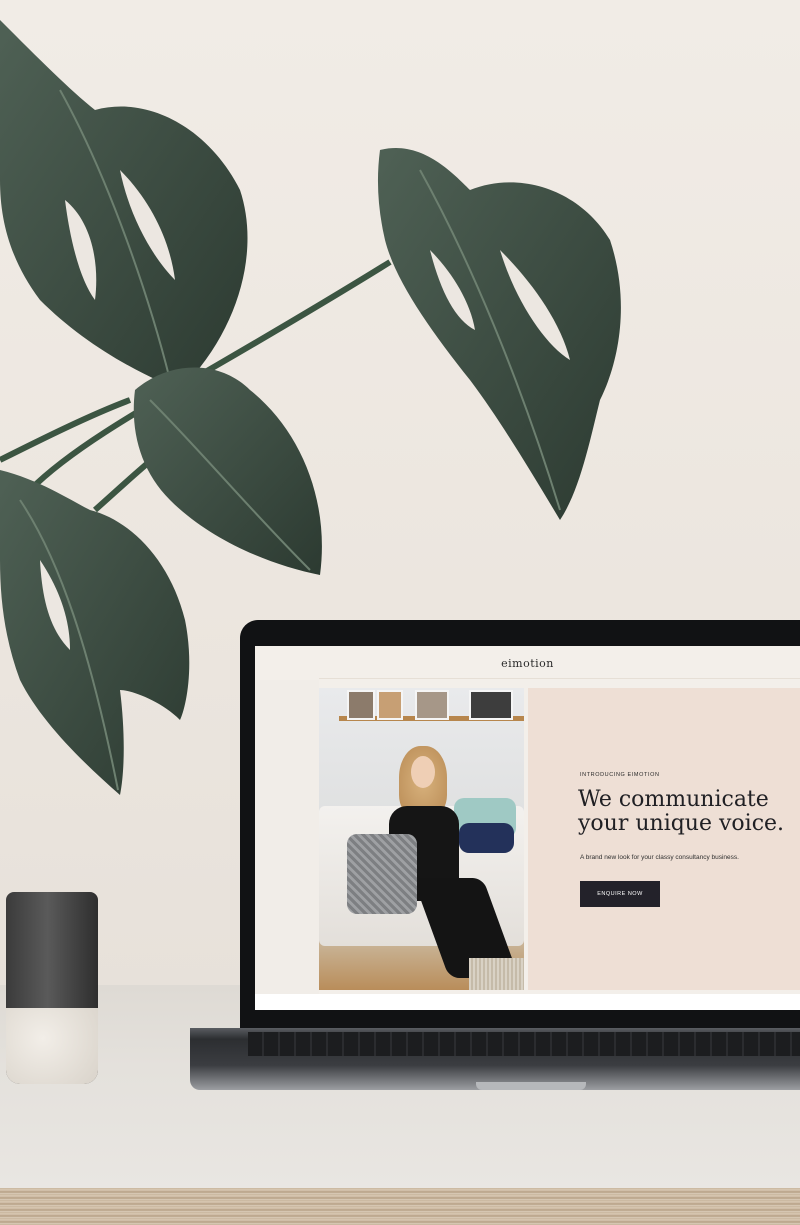 Image resolution: width=800 pixels, height=1225 pixels. What do you see at coordinates (496, 974) in the screenshot?
I see `rug` at bounding box center [496, 974].